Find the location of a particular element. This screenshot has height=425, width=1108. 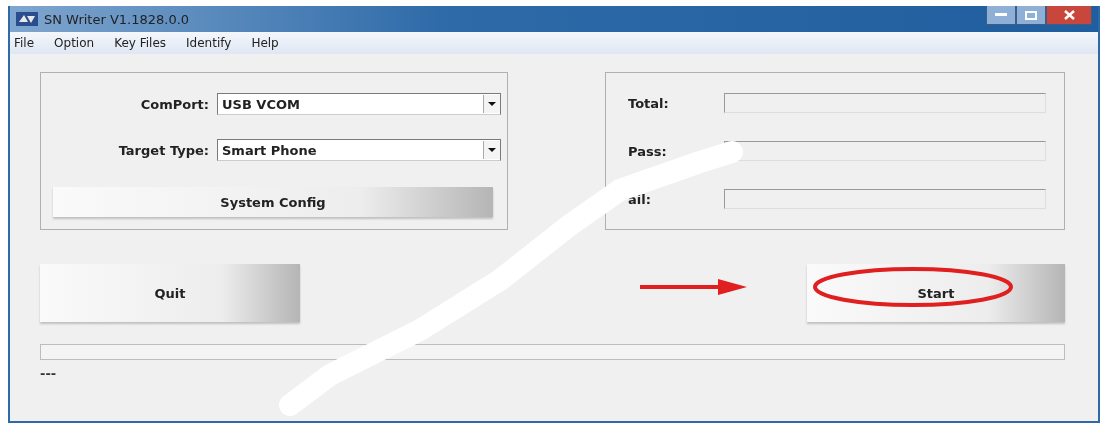

app-logo-icon is located at coordinates (27, 19).